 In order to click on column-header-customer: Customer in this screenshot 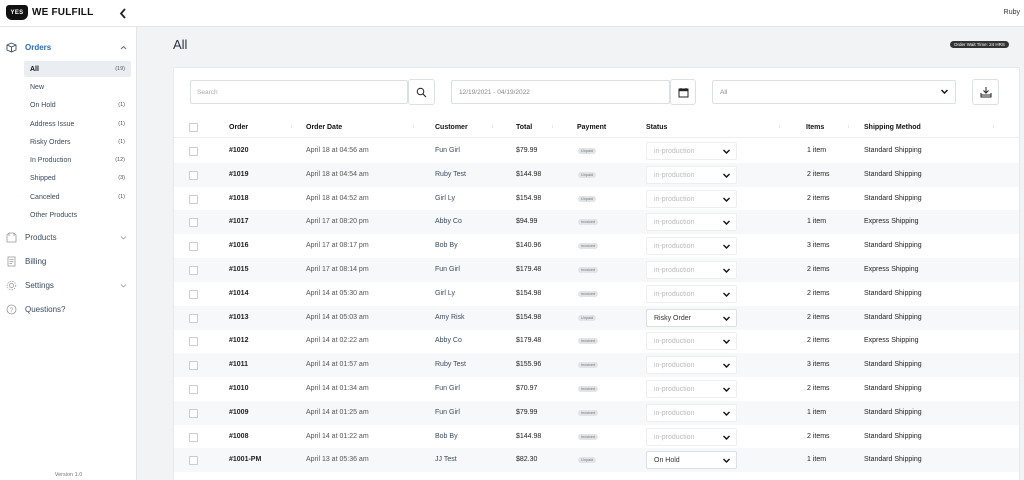, I will do `click(451, 127)`.